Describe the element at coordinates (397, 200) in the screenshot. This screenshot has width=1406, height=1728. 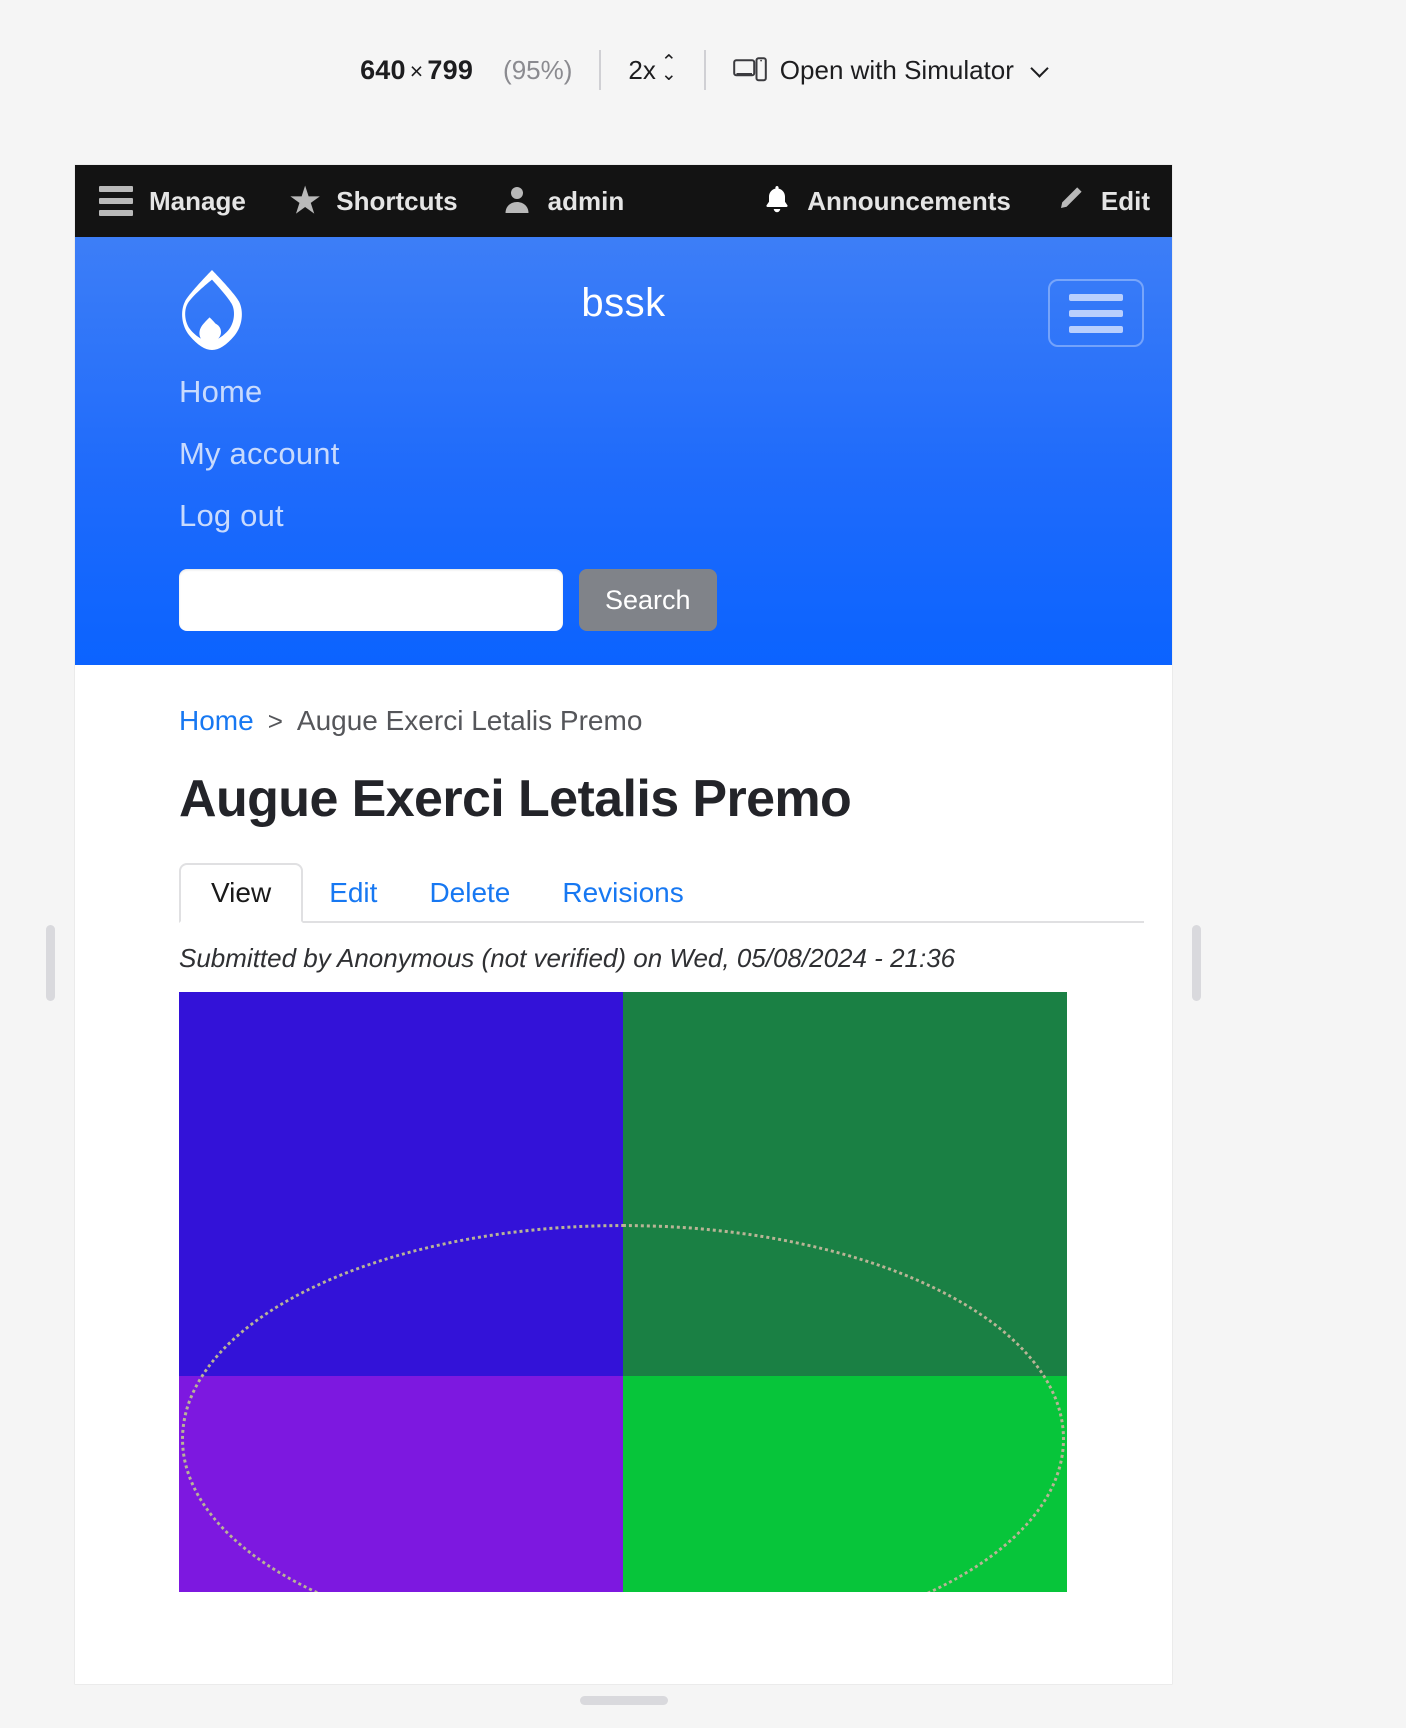
I see `toolbar-item-shortcuts-label: Shortcuts` at that location.